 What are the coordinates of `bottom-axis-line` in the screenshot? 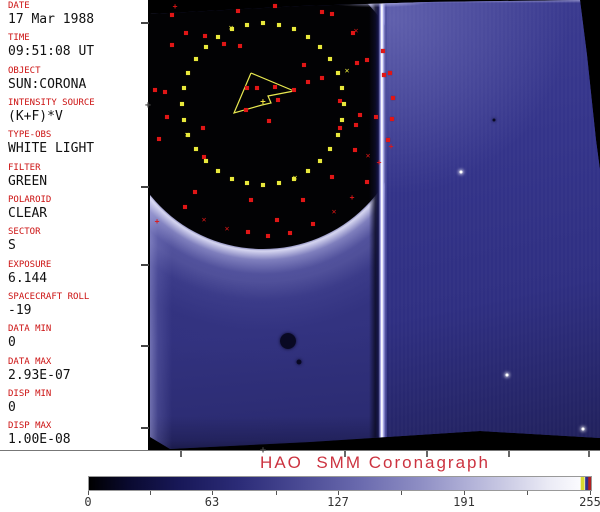 It's located at (300, 450).